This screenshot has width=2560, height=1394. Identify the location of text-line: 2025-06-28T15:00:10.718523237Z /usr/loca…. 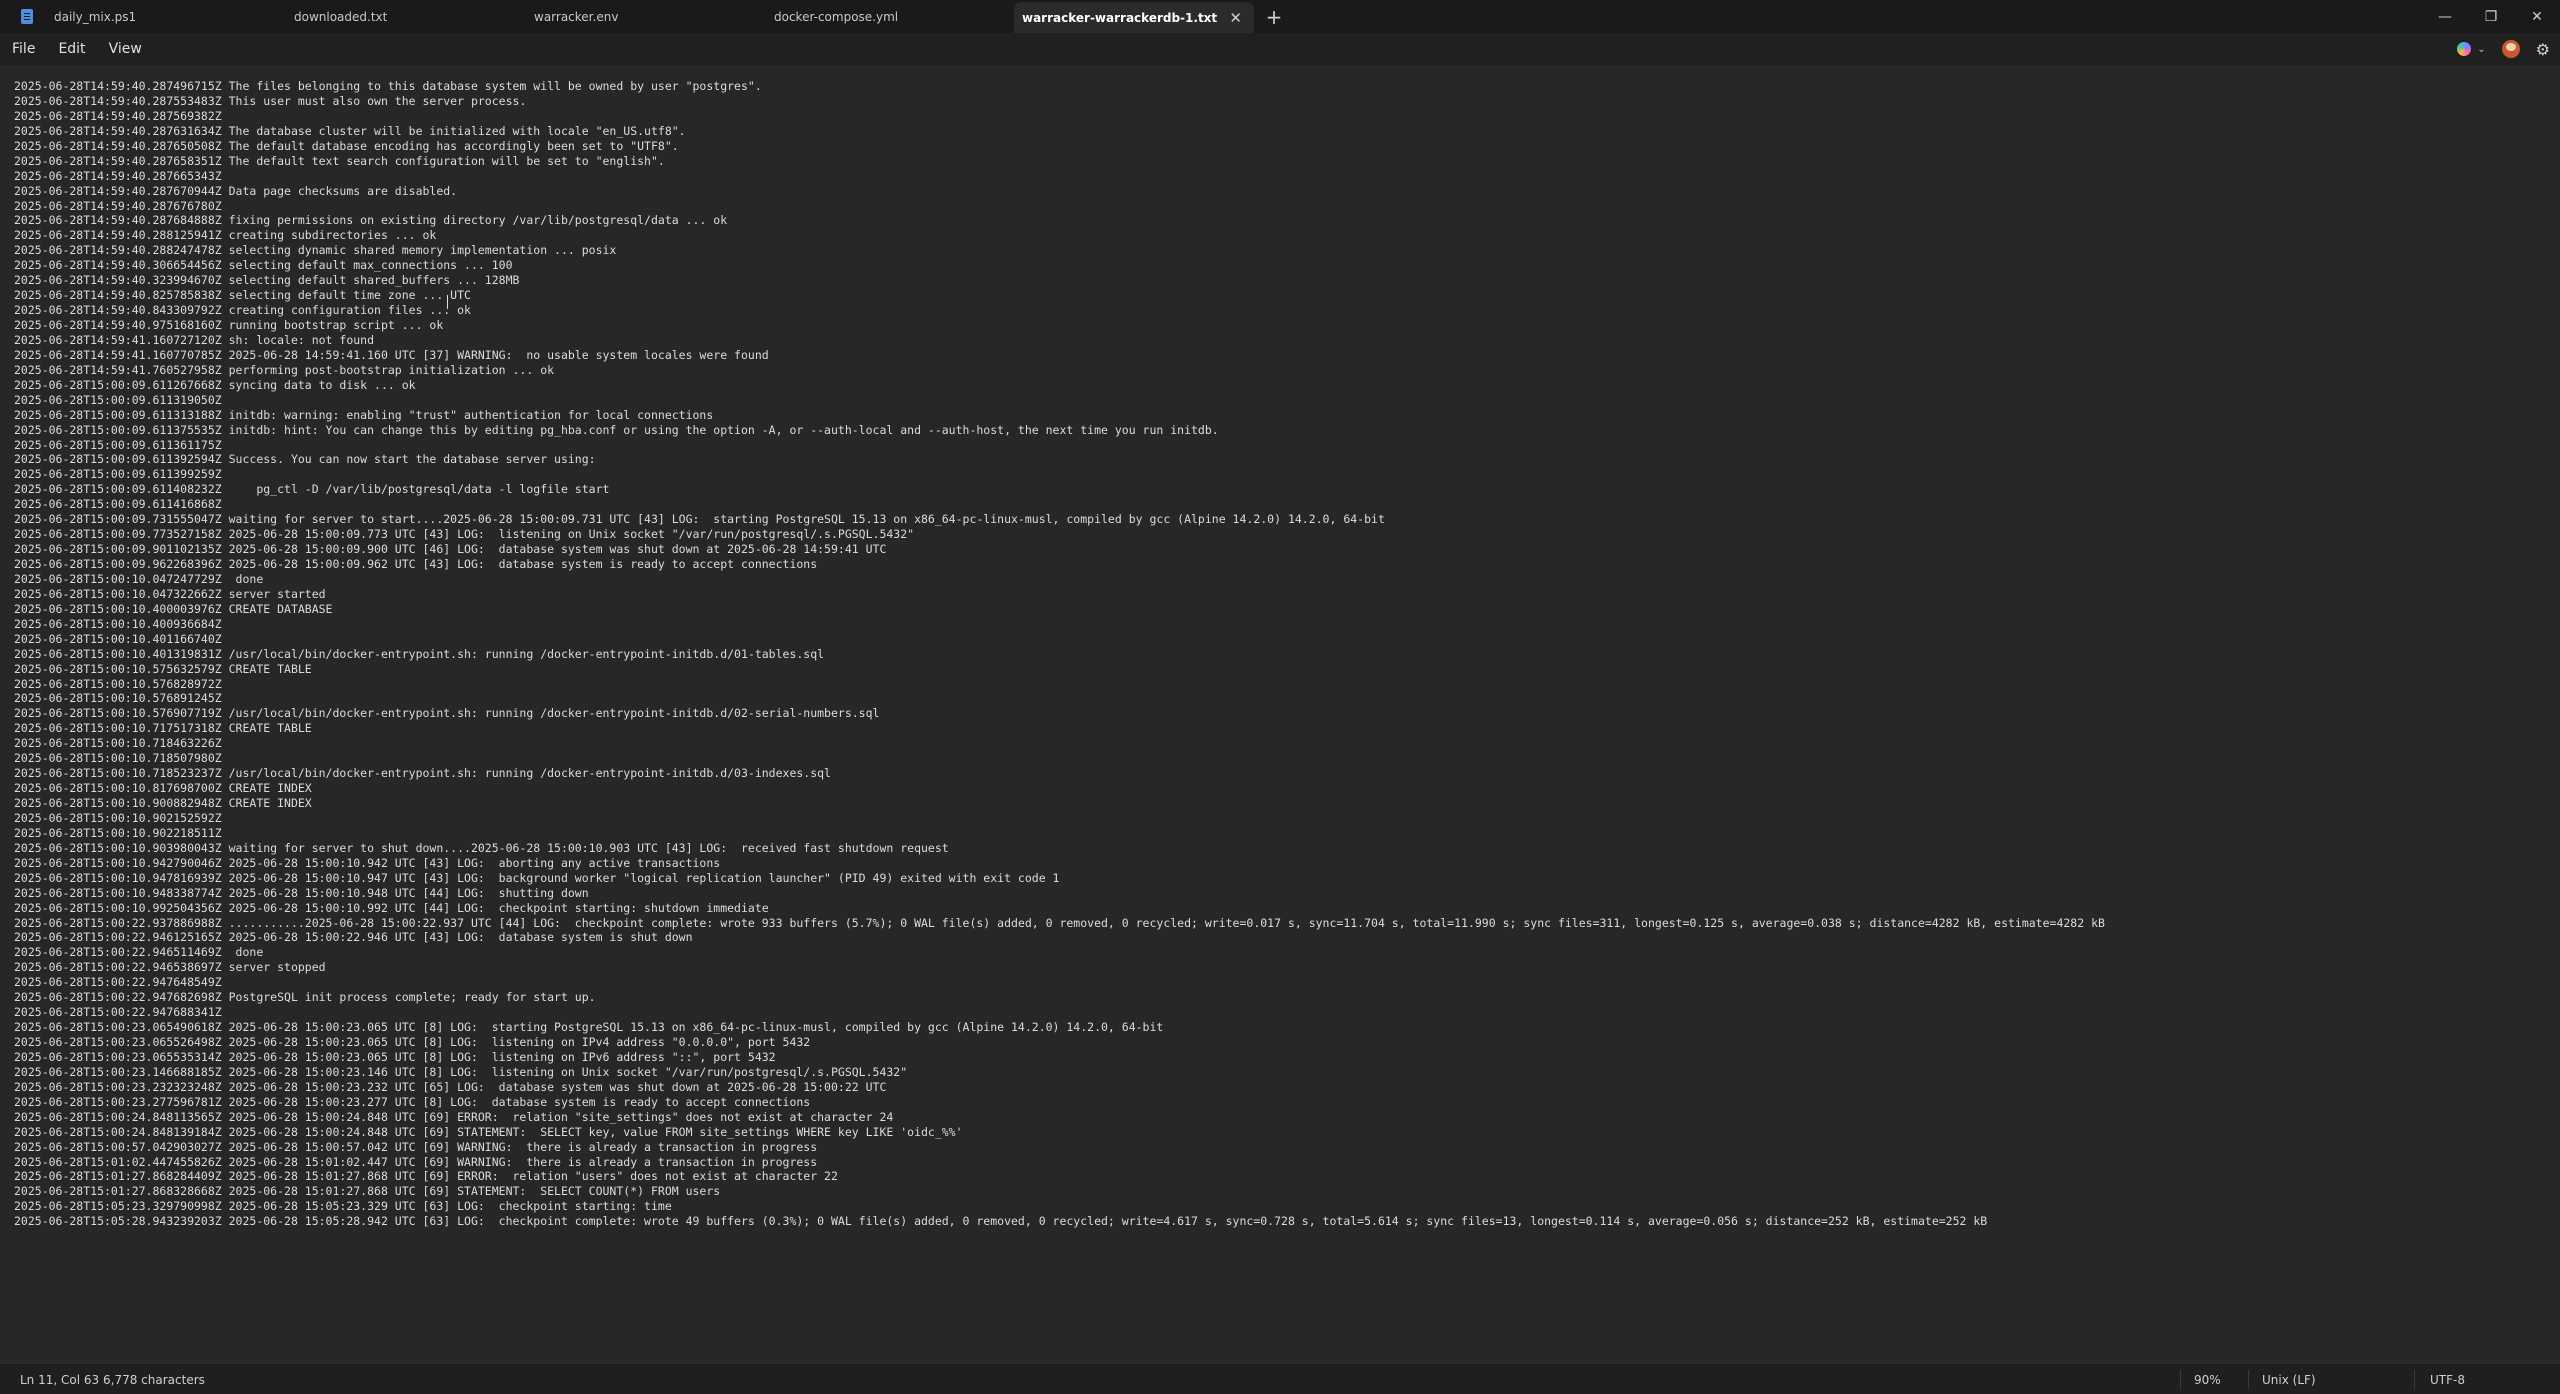
(422, 773).